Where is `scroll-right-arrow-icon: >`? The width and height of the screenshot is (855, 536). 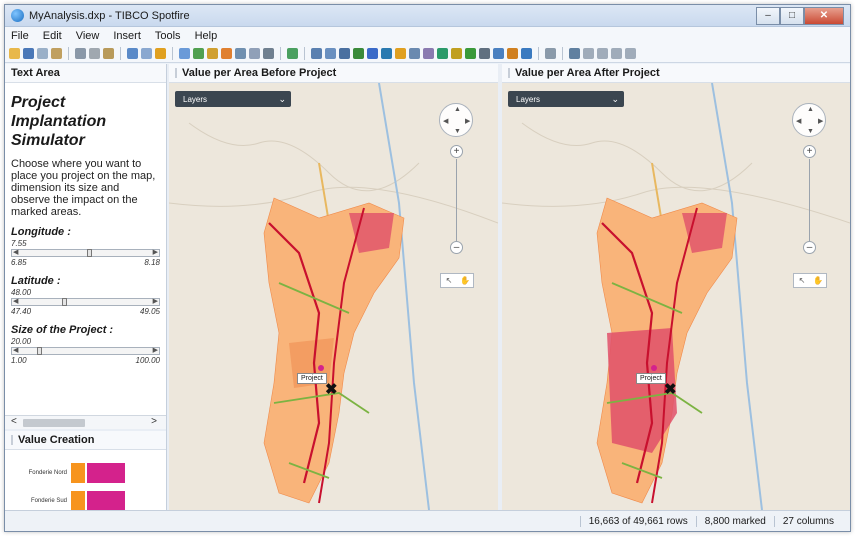 scroll-right-arrow-icon: > is located at coordinates (154, 421).